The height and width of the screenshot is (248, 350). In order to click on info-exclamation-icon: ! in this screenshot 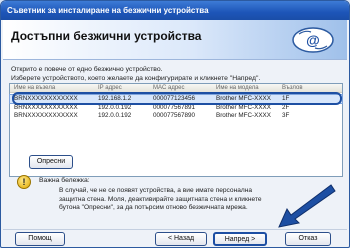, I will do `click(24, 182)`.